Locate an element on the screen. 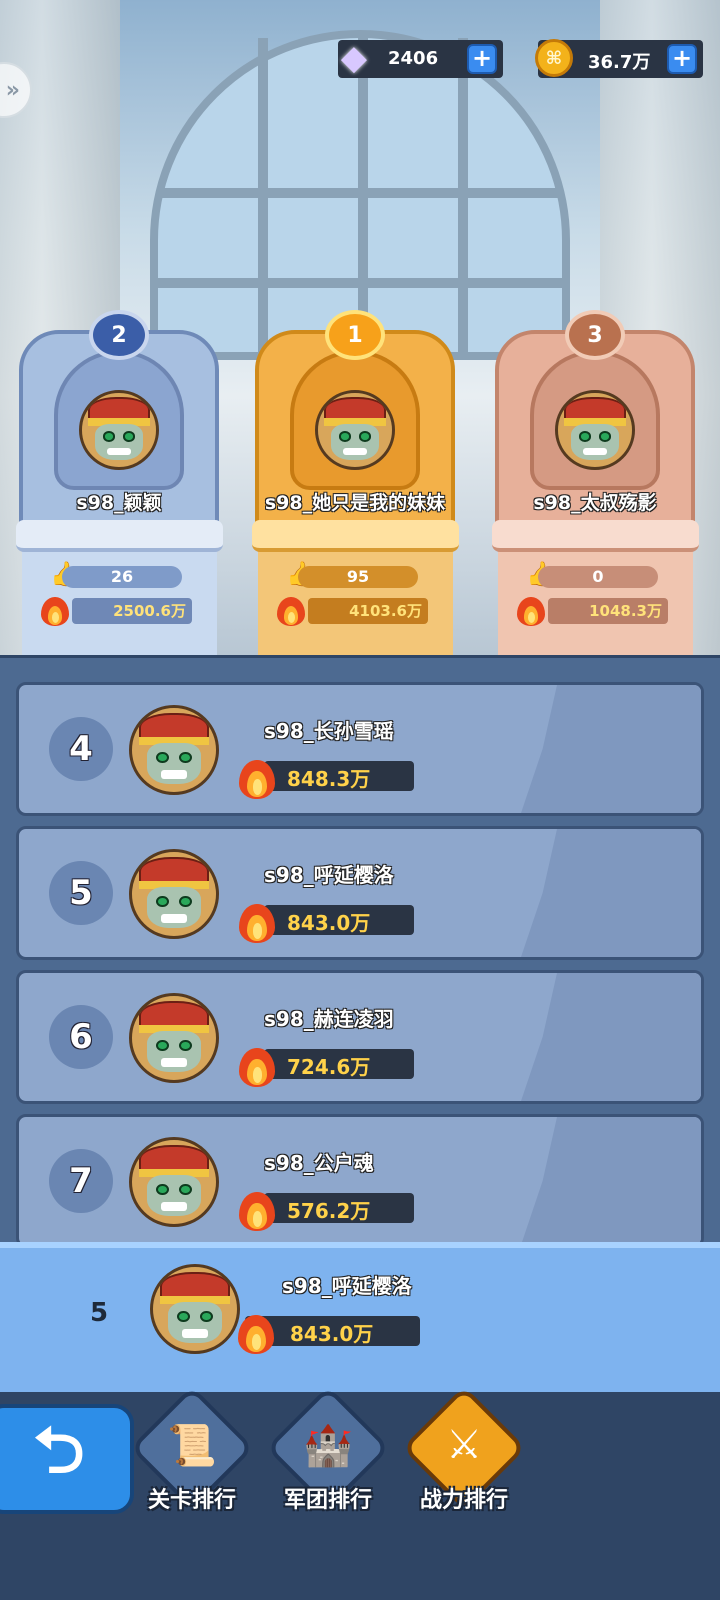 This screenshot has width=720, height=1600. gem-counter: ◆ 2406 + is located at coordinates (420, 58).